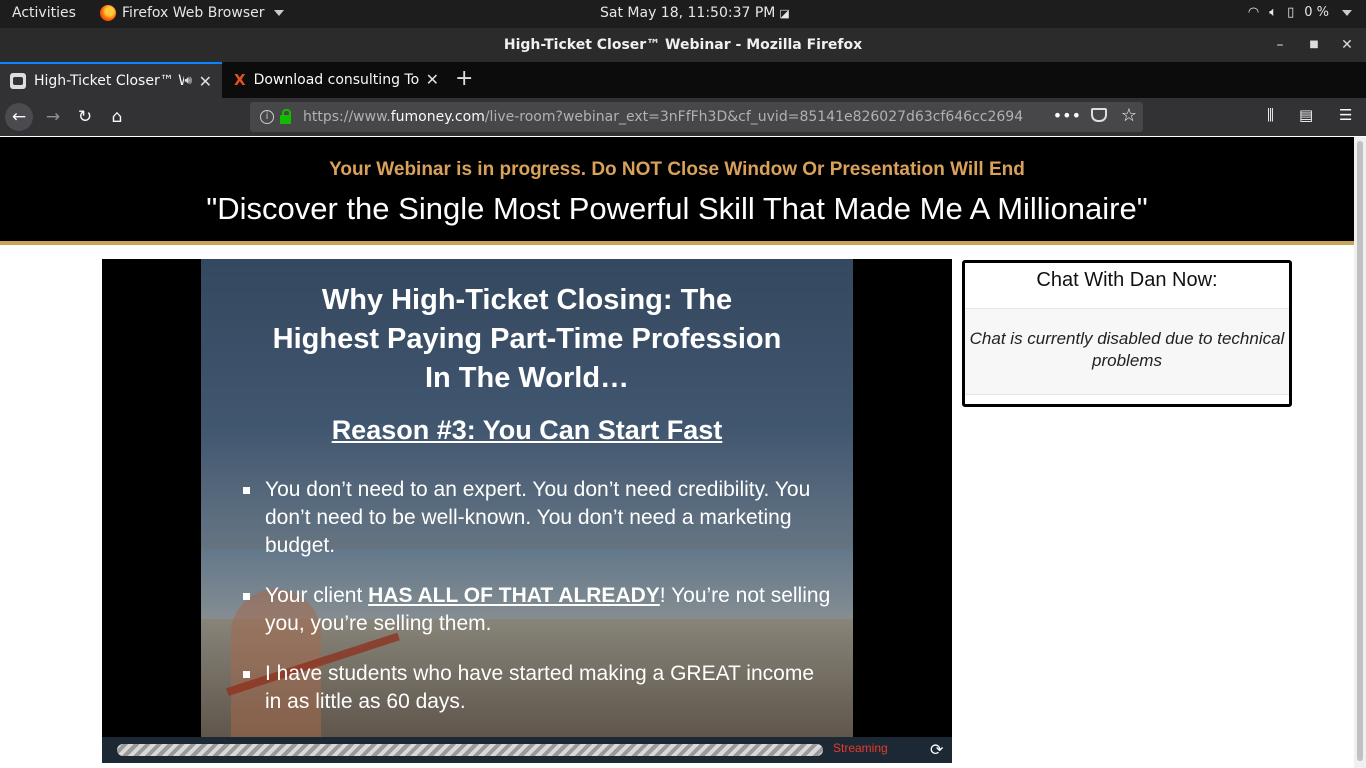 This screenshot has width=1366, height=768. I want to click on bullet-emphasis: HAS ALL OF THAT ALREADY, so click(514, 595).